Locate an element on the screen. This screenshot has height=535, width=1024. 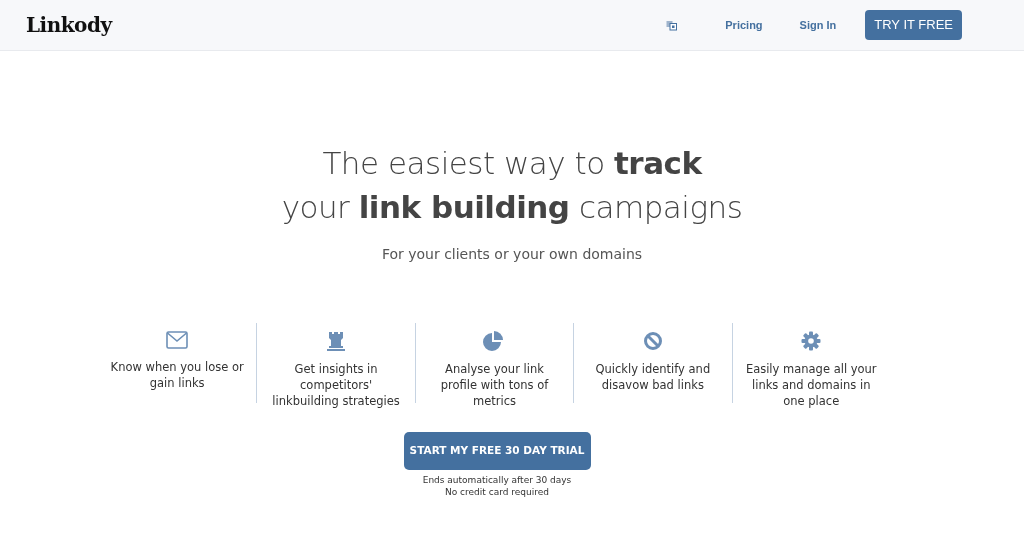
trial-note: Ends automatically after 30 days is located at coordinates (497, 480).